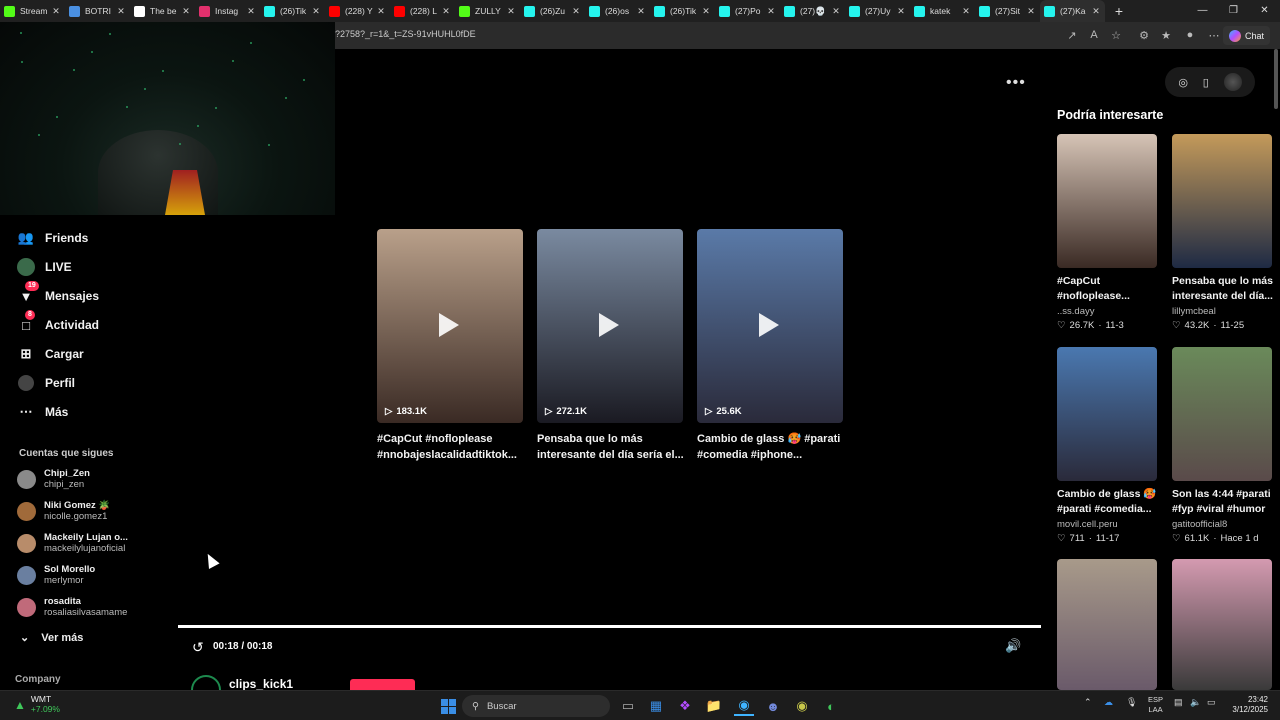 The image size is (1280, 720). What do you see at coordinates (1119, 11) in the screenshot?
I see `new-tab-button: +` at bounding box center [1119, 11].